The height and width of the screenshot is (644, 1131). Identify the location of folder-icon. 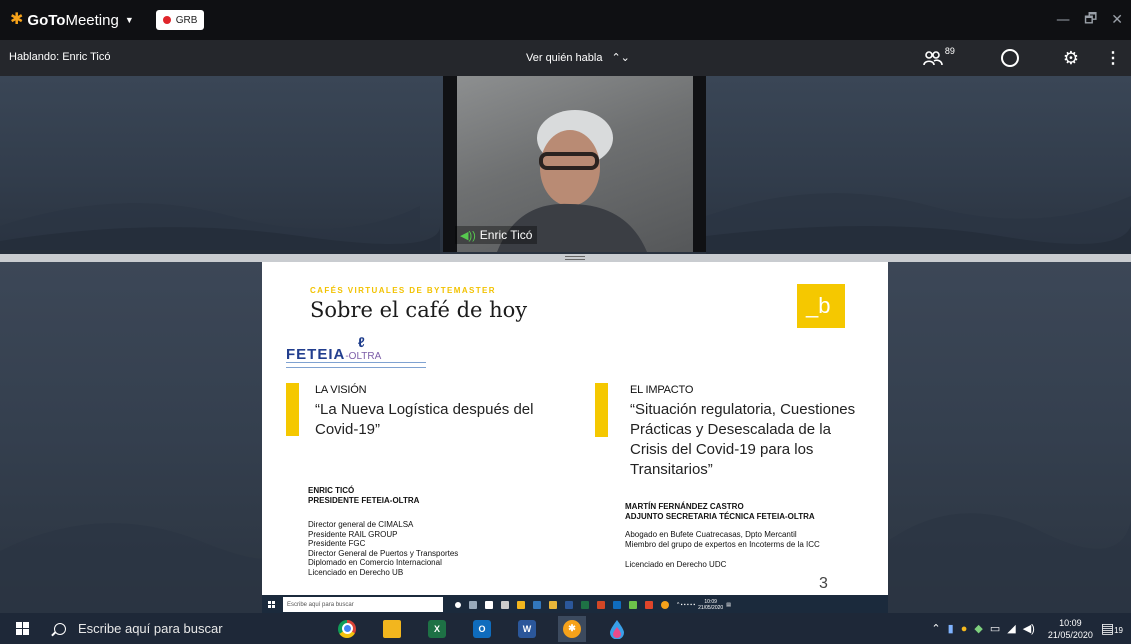
(392, 628).